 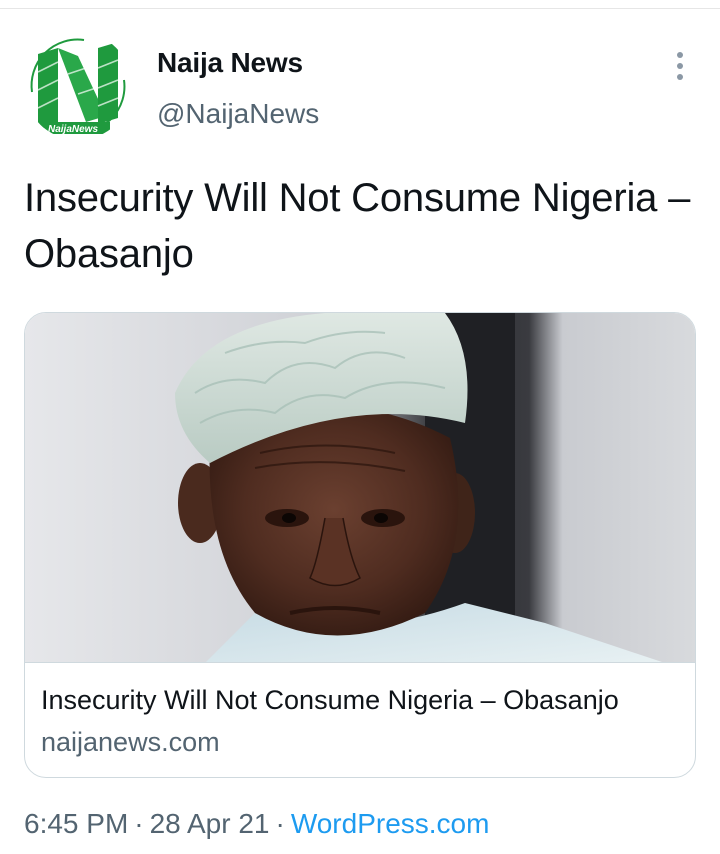 I want to click on svg-text: NaijaNews, so click(x=73, y=129).